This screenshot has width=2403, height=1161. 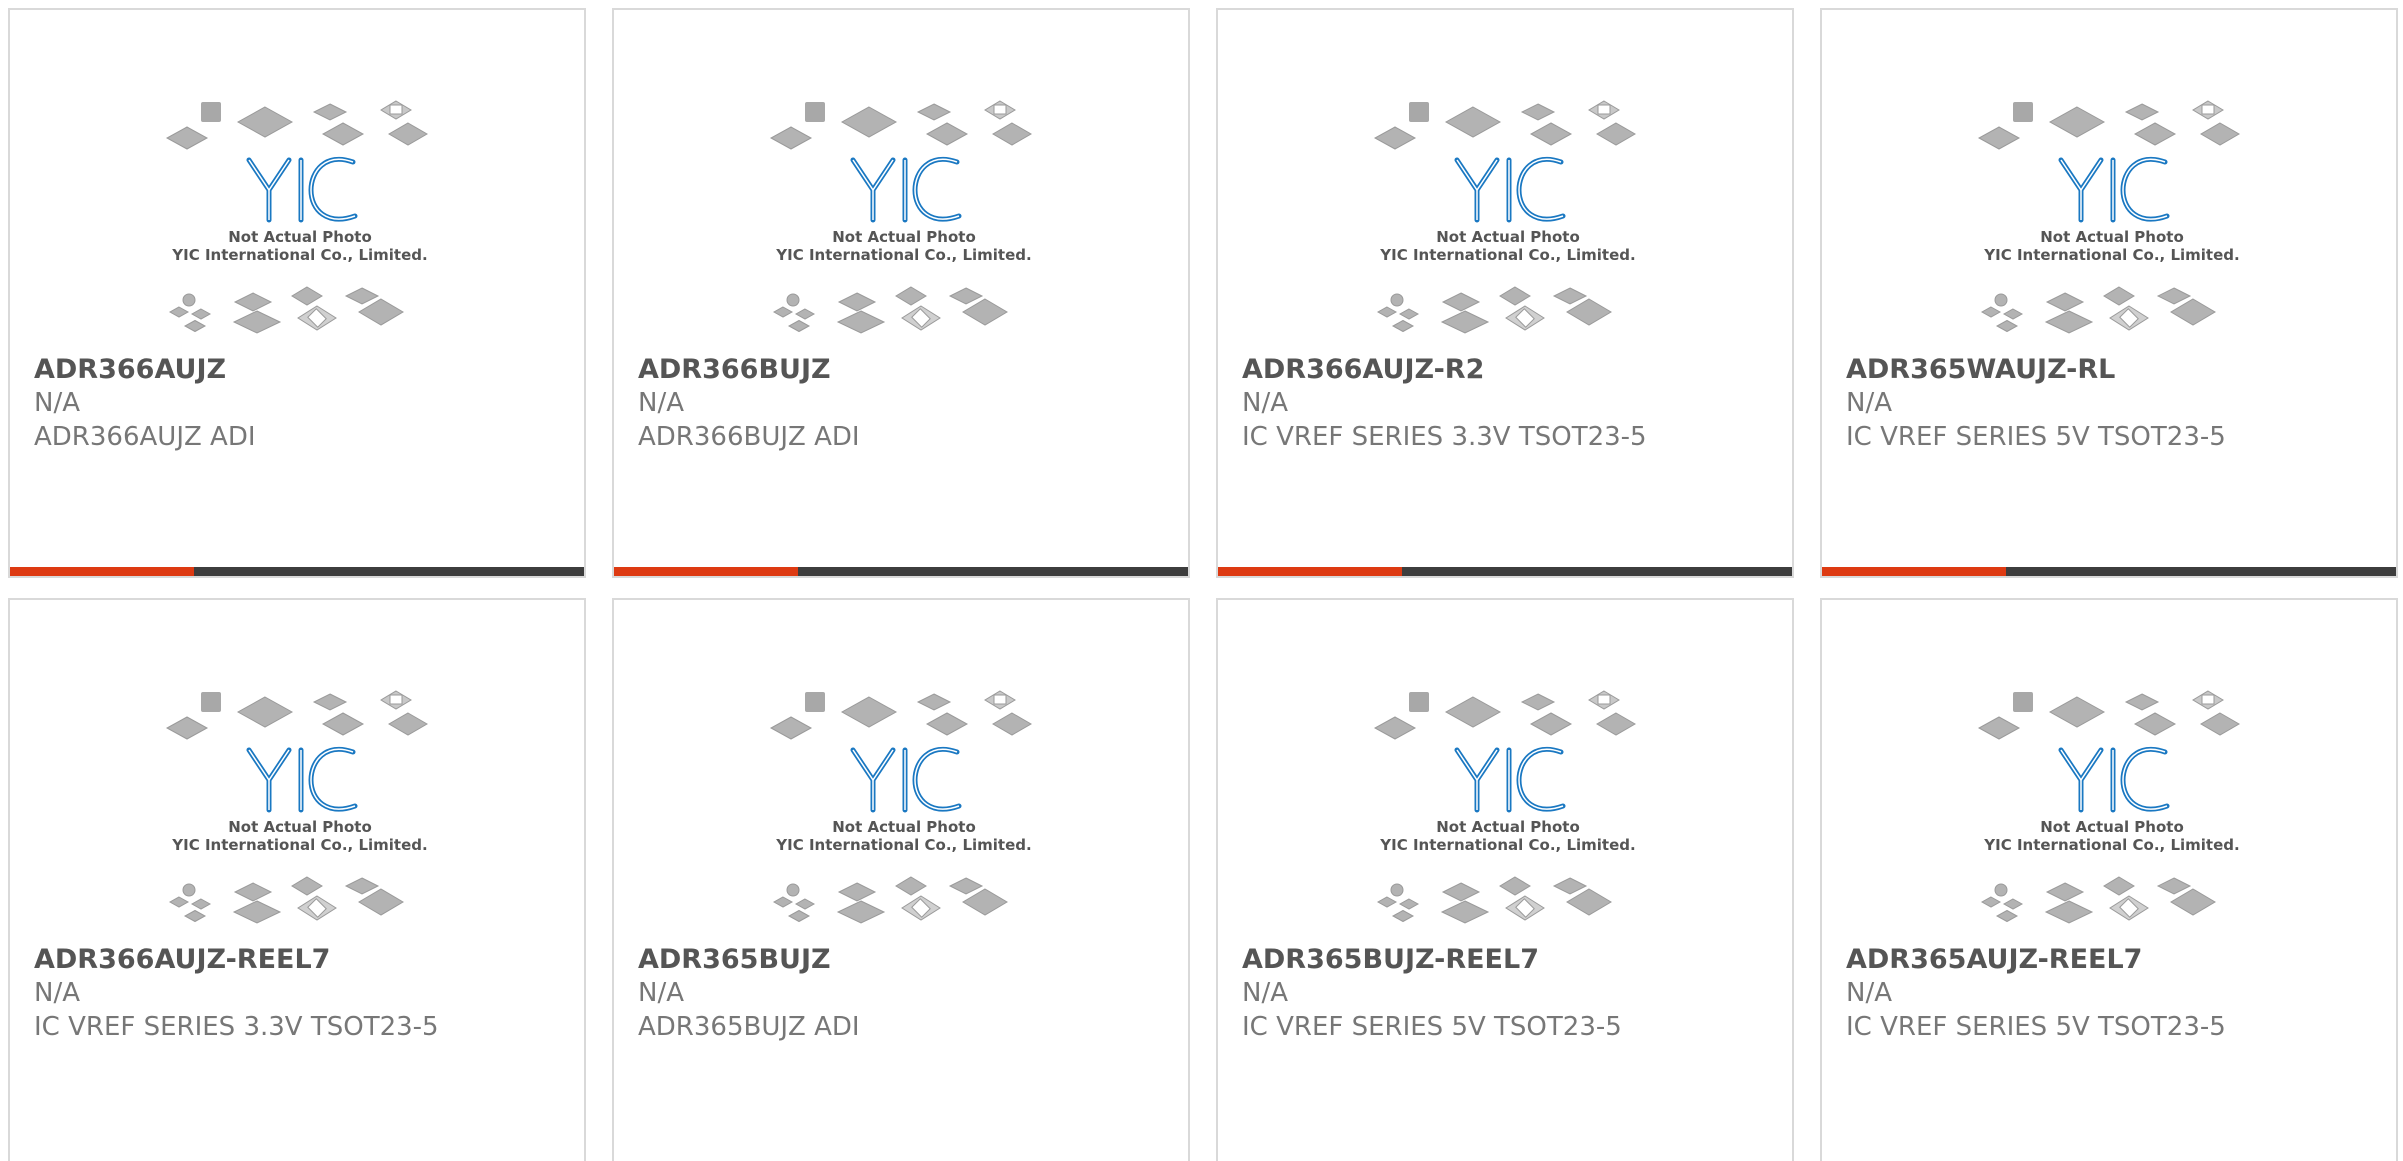 I want to click on product-part-number: ADR366BUJZ, so click(x=734, y=369).